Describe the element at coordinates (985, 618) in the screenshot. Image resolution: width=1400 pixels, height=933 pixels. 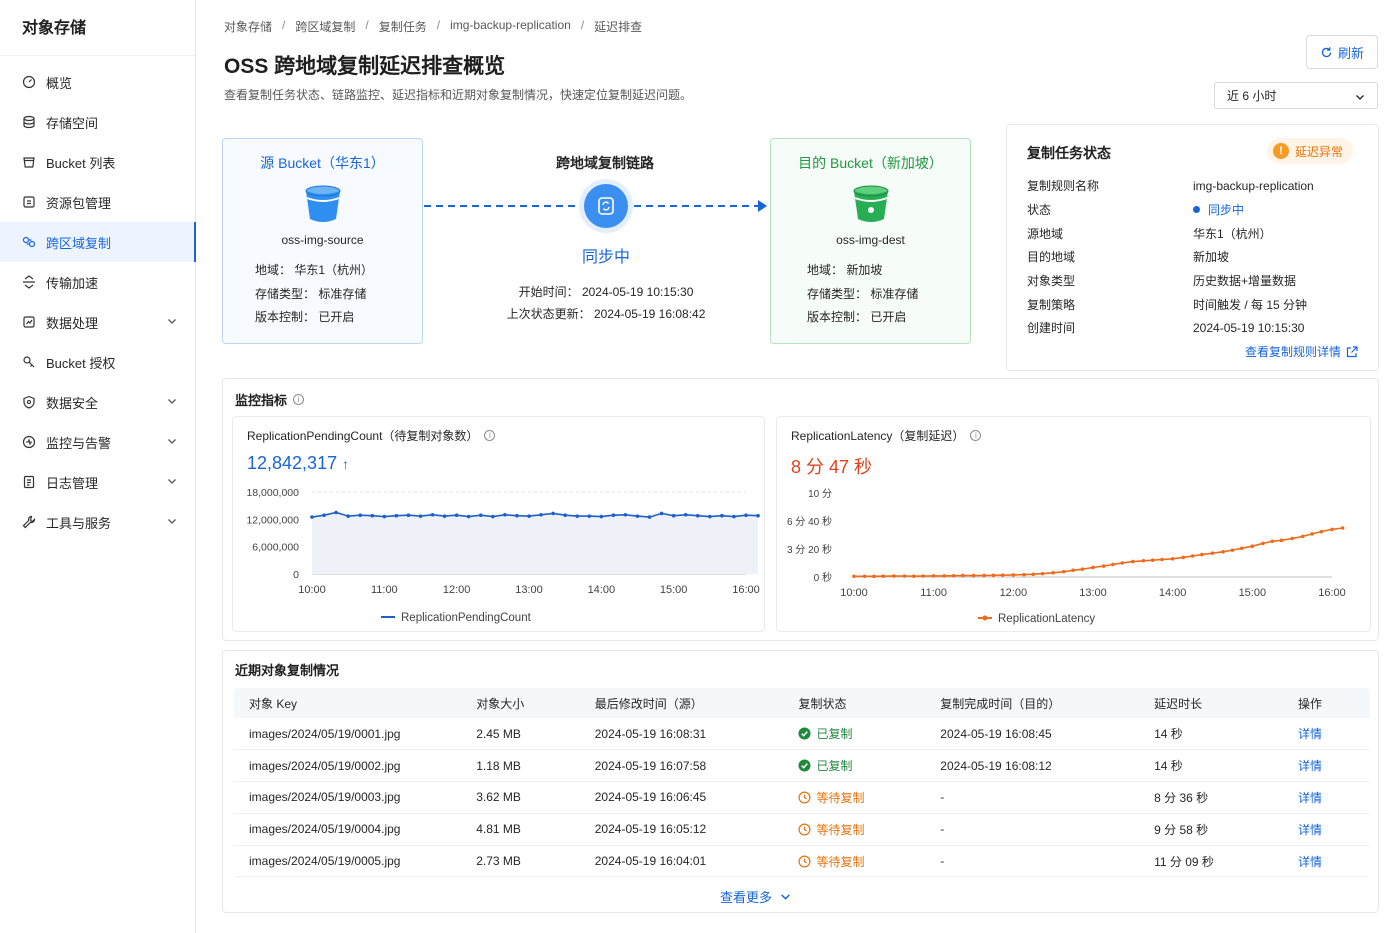
I see `legend-marker` at that location.